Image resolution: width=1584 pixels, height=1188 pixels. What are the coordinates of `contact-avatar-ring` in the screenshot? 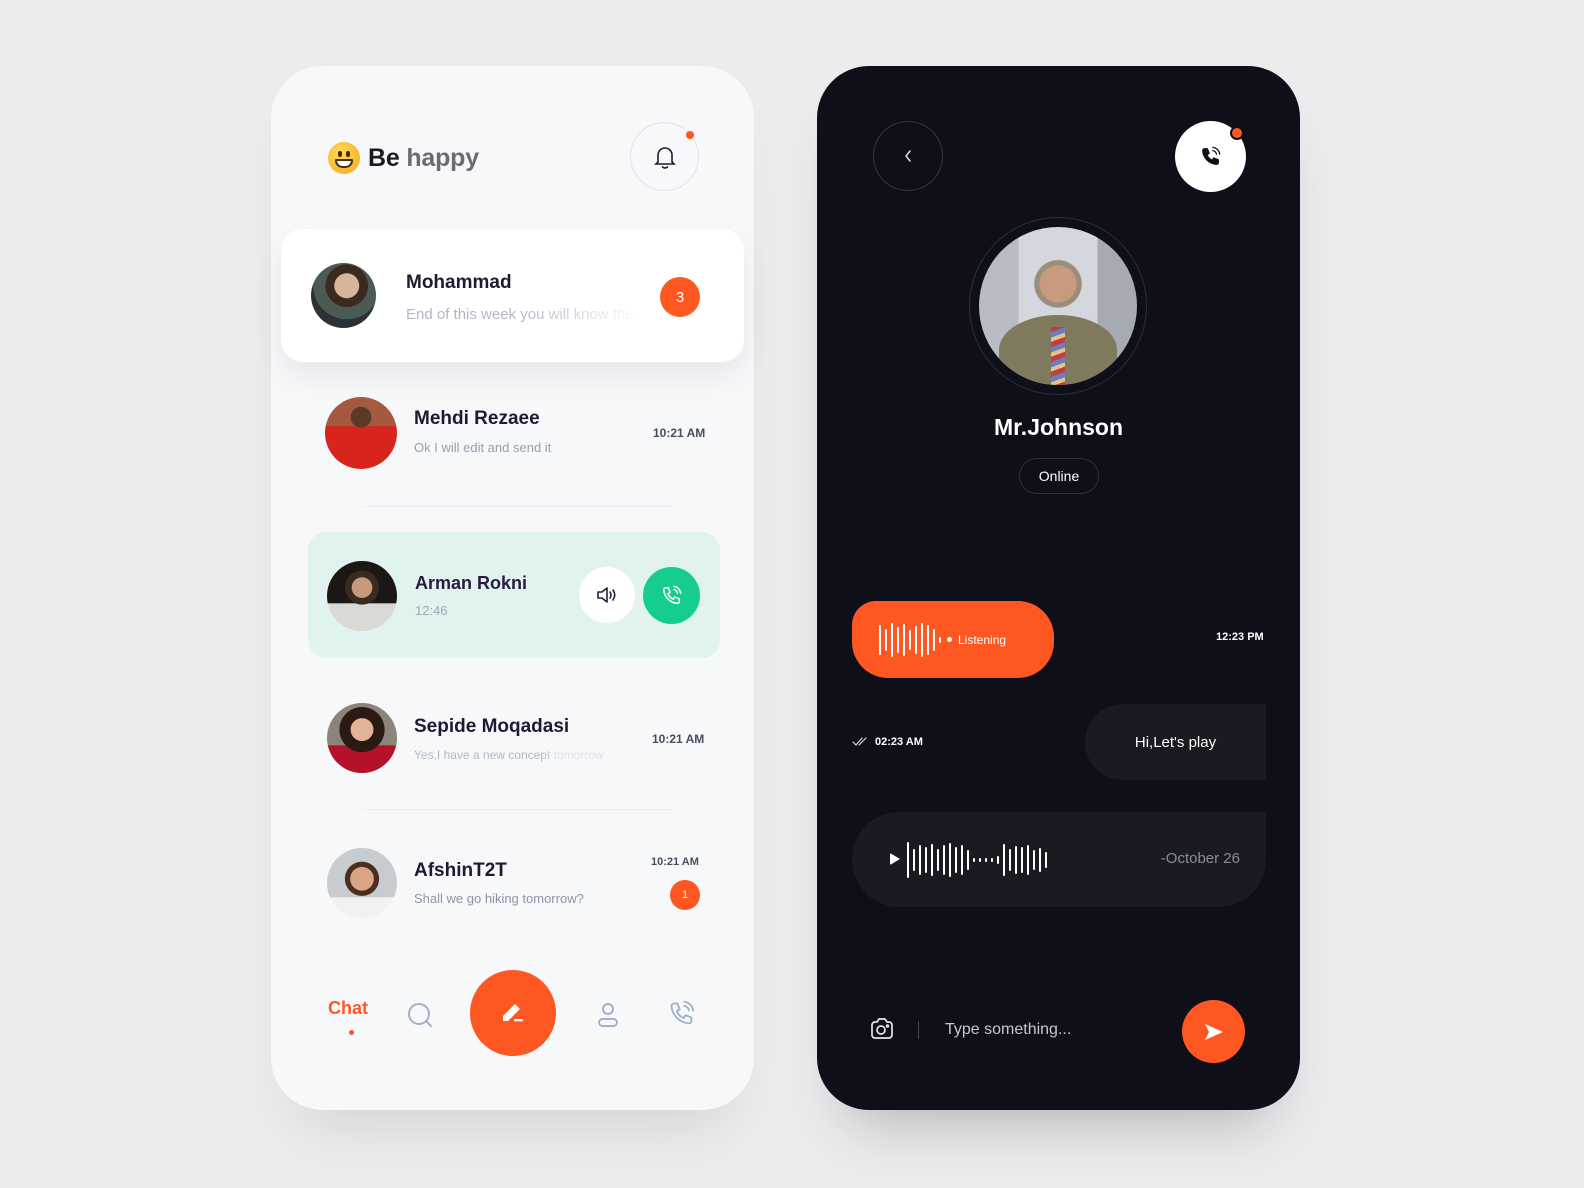 It's located at (1058, 306).